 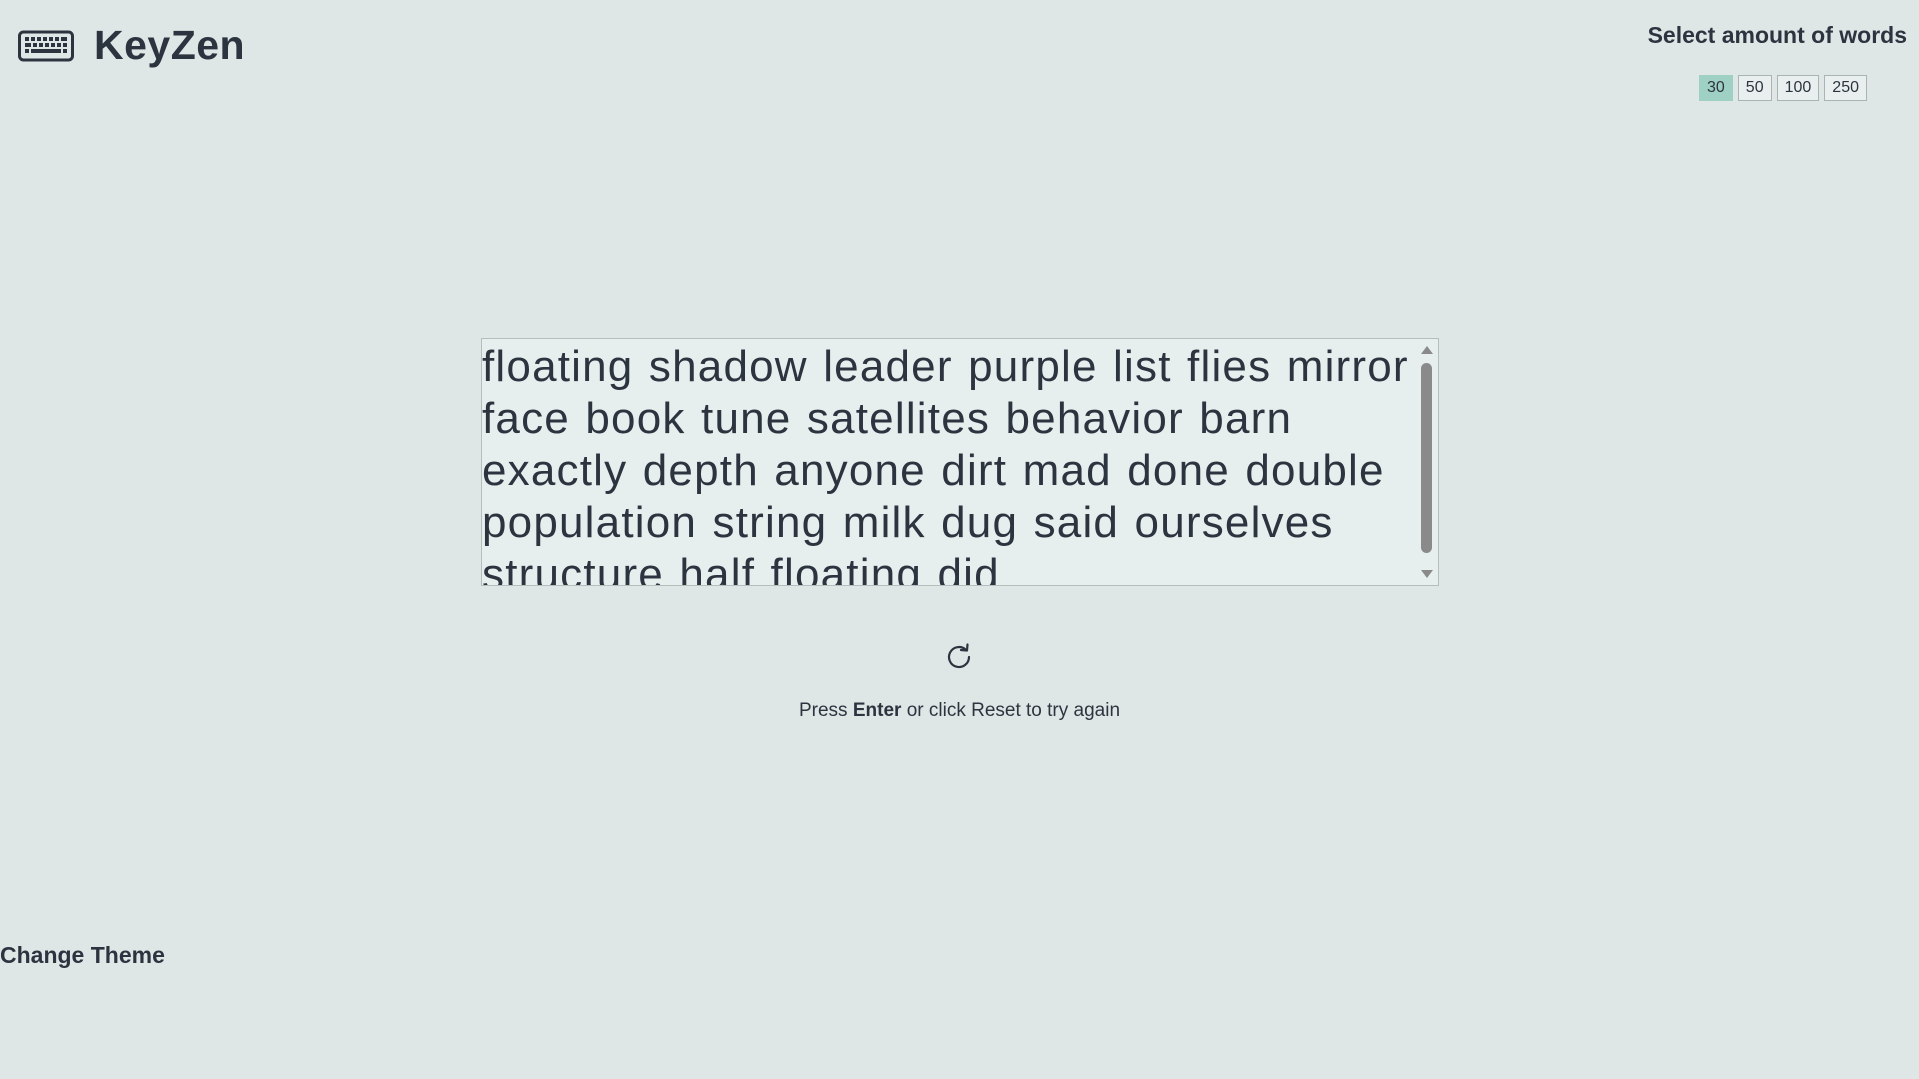 I want to click on word-amount-options: 30 50 100 250, so click(x=1777, y=88).